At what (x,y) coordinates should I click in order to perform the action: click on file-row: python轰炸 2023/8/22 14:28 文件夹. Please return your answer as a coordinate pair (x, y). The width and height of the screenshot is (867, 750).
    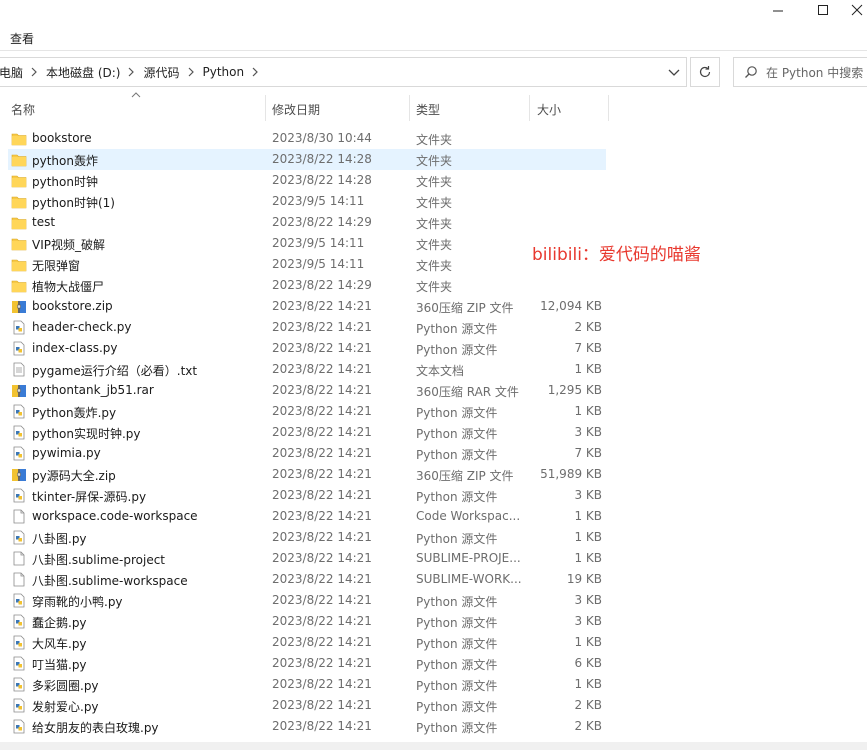
    Looking at the image, I should click on (433, 159).